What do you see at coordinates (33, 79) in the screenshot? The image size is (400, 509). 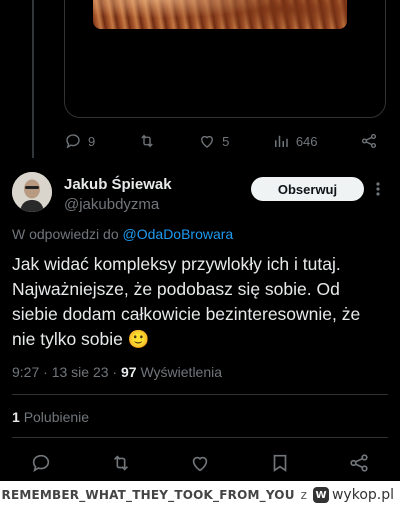 I see `thread-connector-line` at bounding box center [33, 79].